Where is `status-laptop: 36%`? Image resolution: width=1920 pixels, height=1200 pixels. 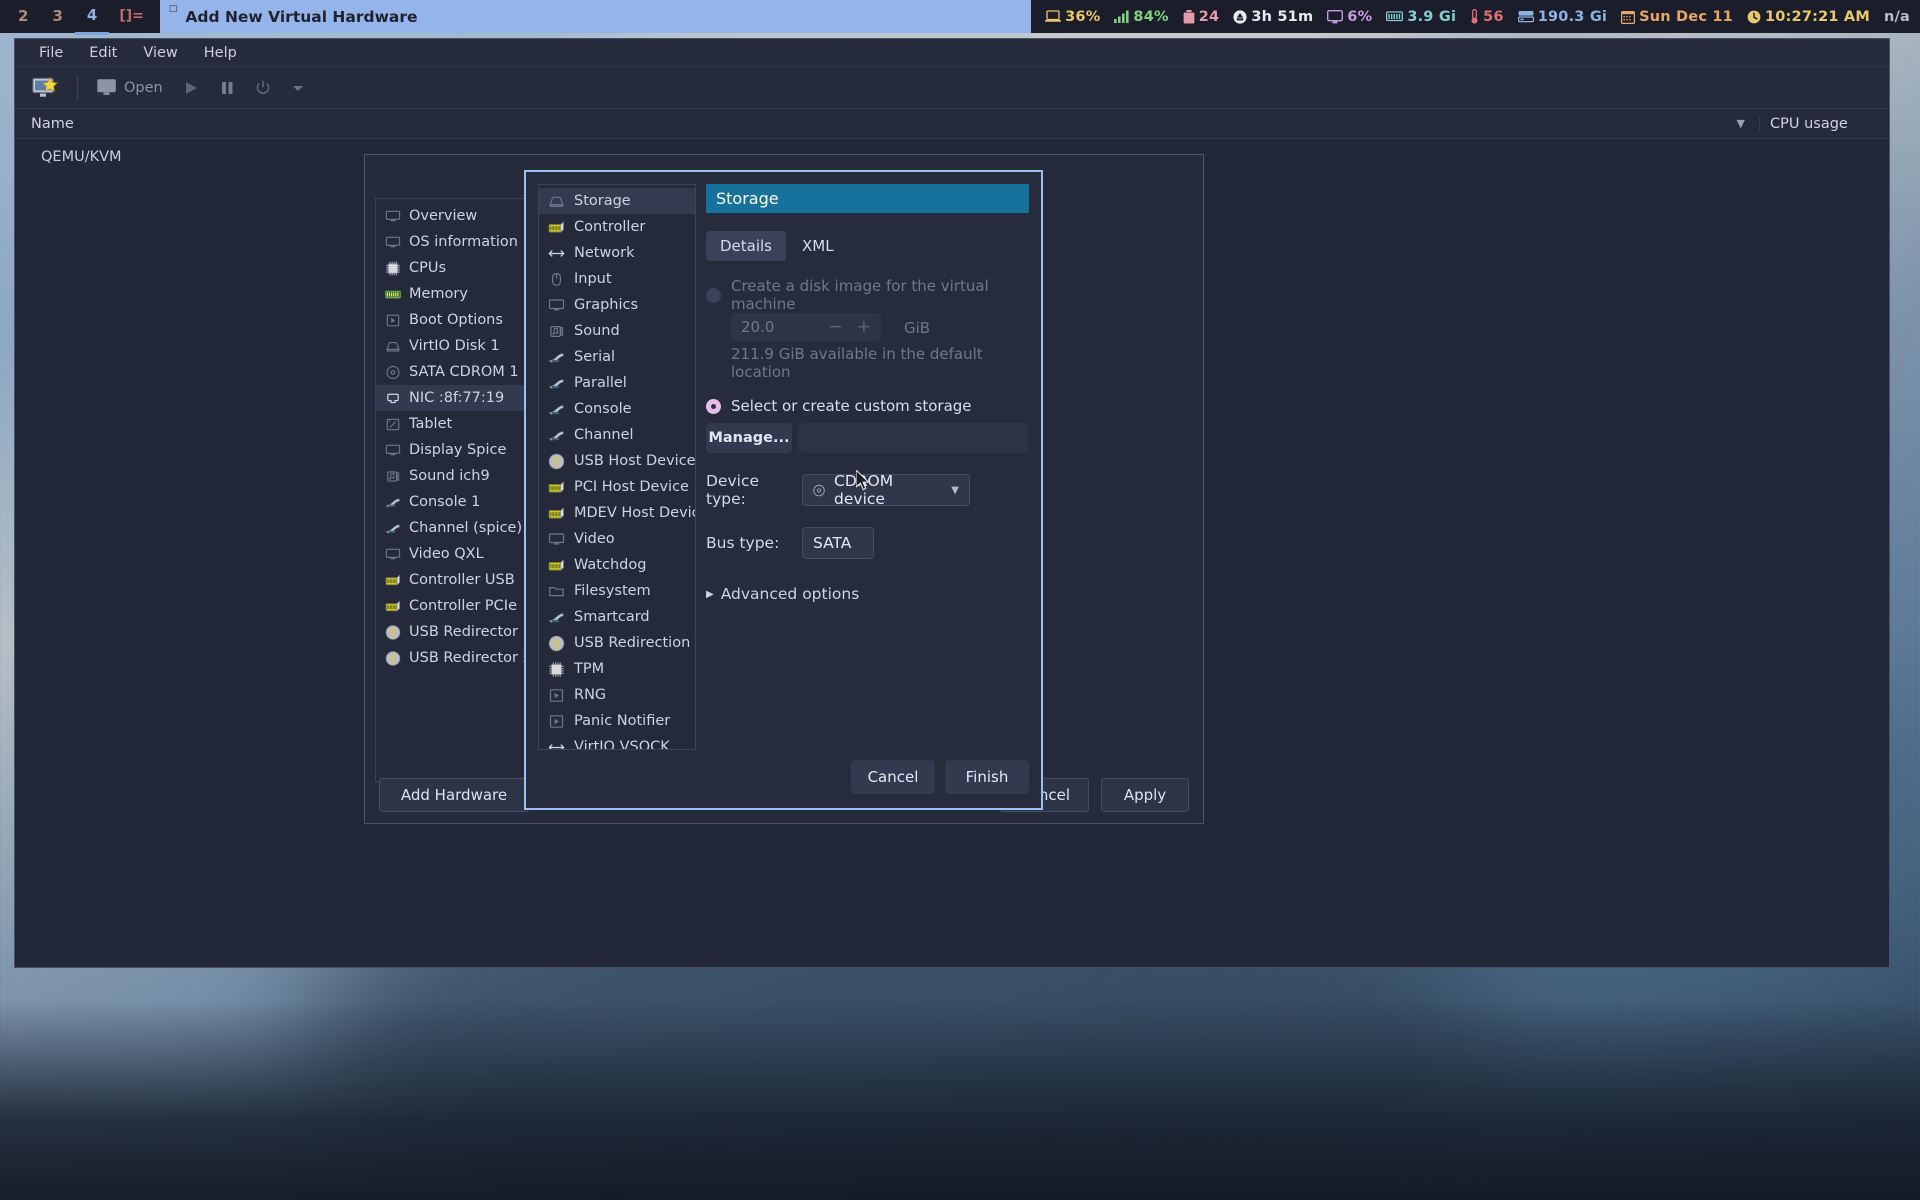
status-laptop: 36% is located at coordinates (1072, 17).